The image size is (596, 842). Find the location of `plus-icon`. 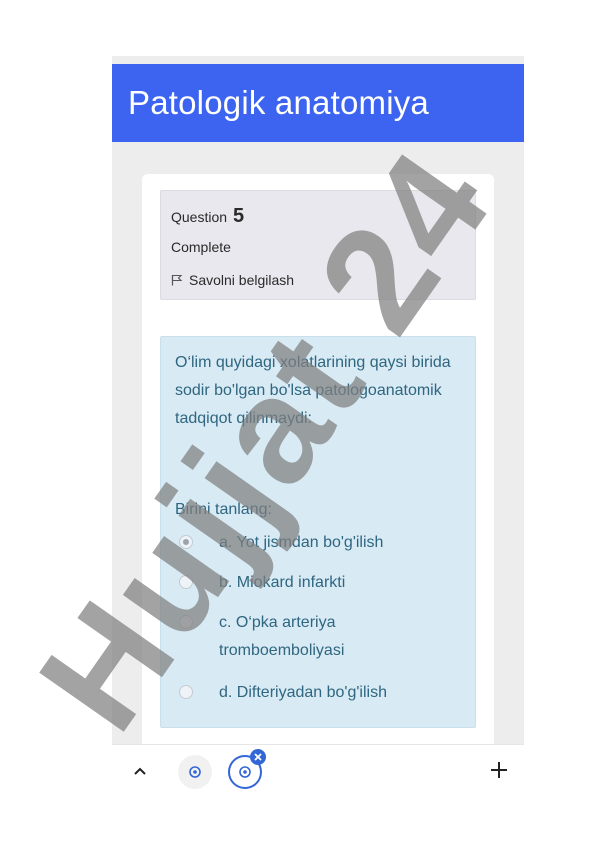

plus-icon is located at coordinates (499, 770).